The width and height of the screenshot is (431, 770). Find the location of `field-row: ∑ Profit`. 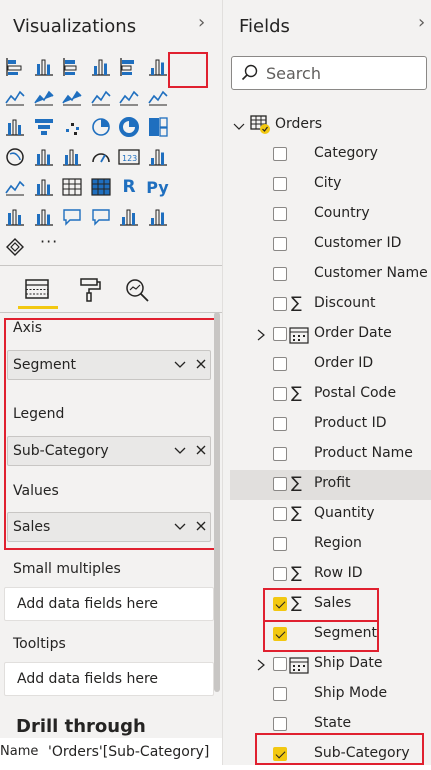

field-row: ∑ Profit is located at coordinates (330, 485).